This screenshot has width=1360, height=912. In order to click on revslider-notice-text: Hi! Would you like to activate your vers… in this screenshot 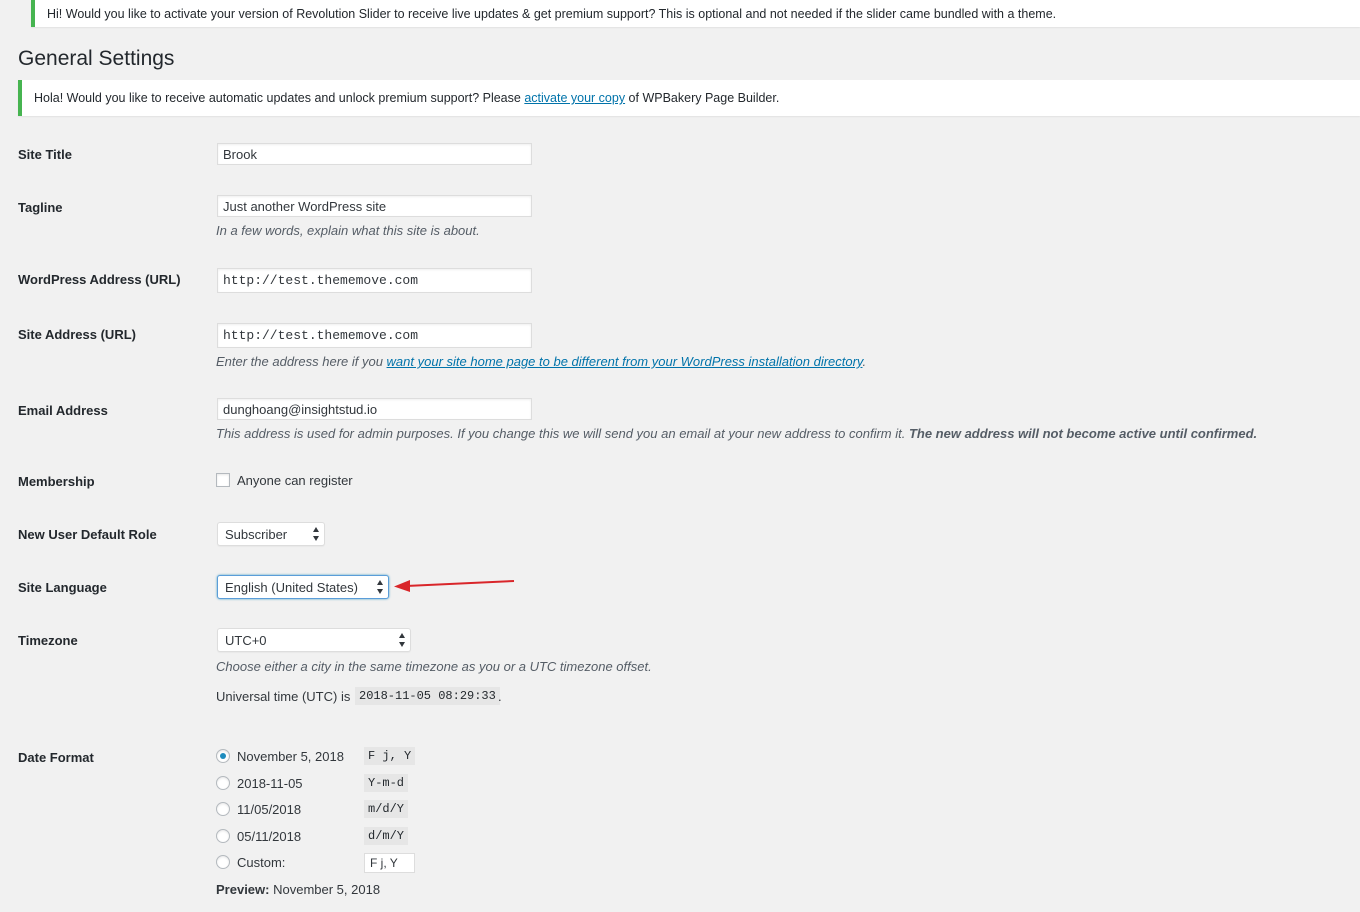, I will do `click(552, 13)`.